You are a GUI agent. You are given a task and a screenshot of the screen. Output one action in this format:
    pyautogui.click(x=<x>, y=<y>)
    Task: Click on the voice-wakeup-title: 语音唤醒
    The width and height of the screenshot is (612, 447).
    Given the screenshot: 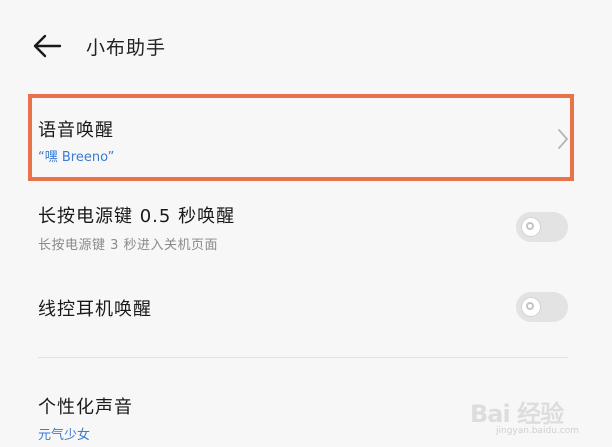 What is the action you would take?
    pyautogui.click(x=76, y=130)
    